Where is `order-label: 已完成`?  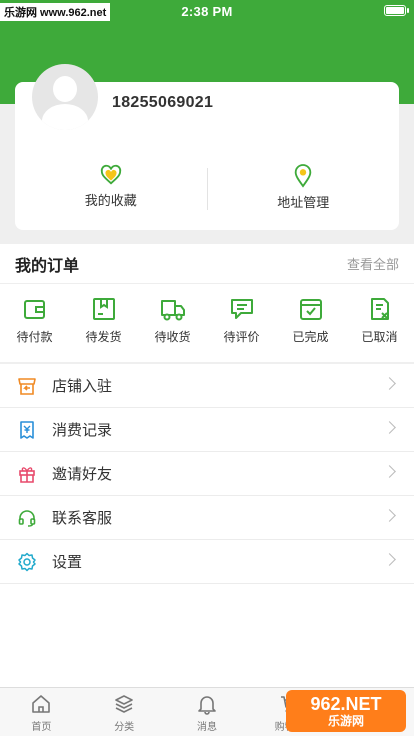 order-label: 已完成 is located at coordinates (310, 337).